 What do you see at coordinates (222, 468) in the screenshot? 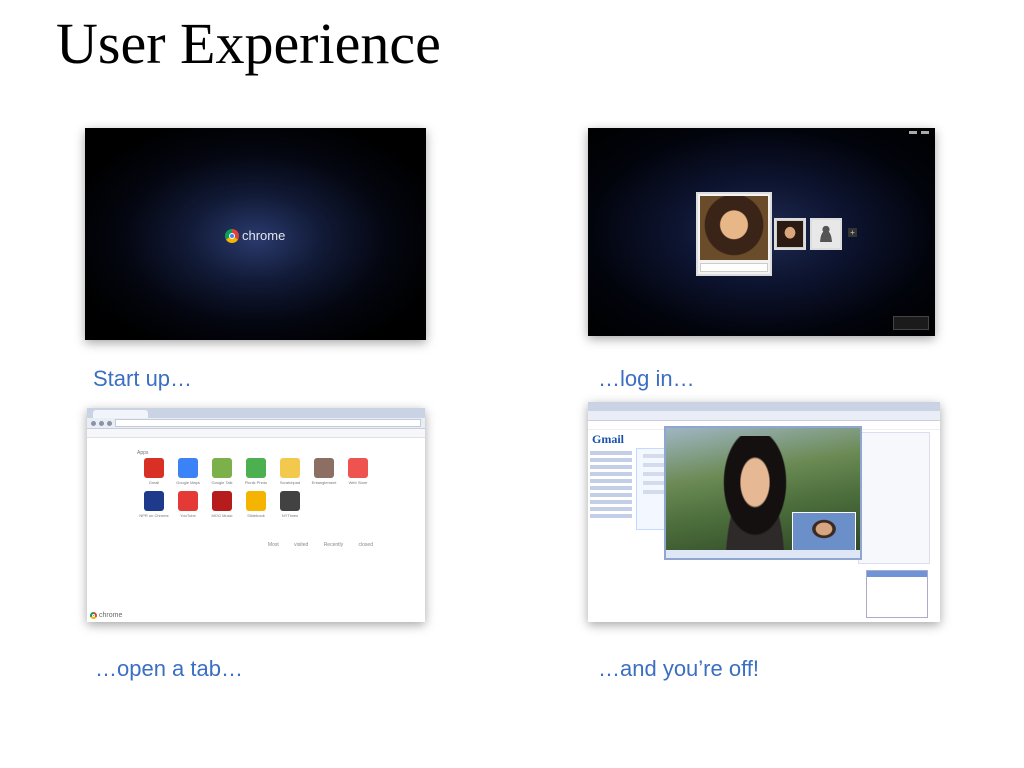
I see `talk-icon` at bounding box center [222, 468].